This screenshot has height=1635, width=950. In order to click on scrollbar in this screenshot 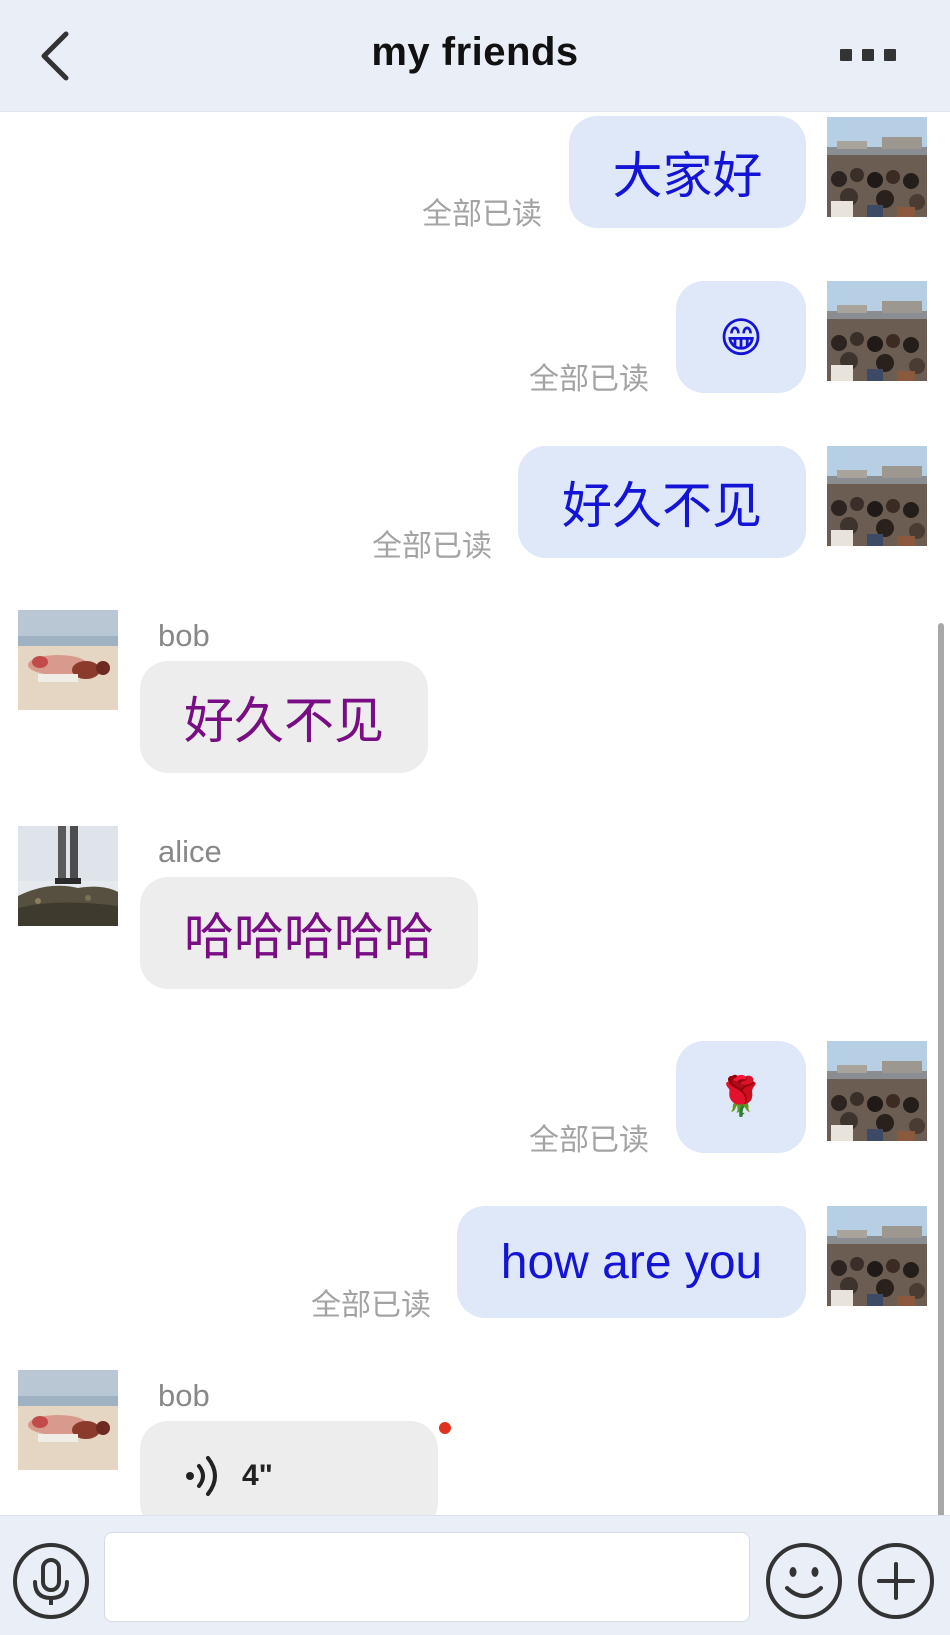, I will do `click(941, 1069)`.